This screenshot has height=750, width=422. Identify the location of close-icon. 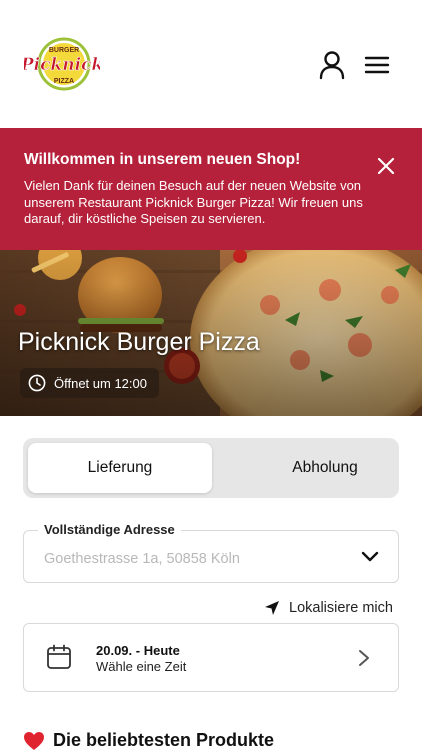
(386, 166).